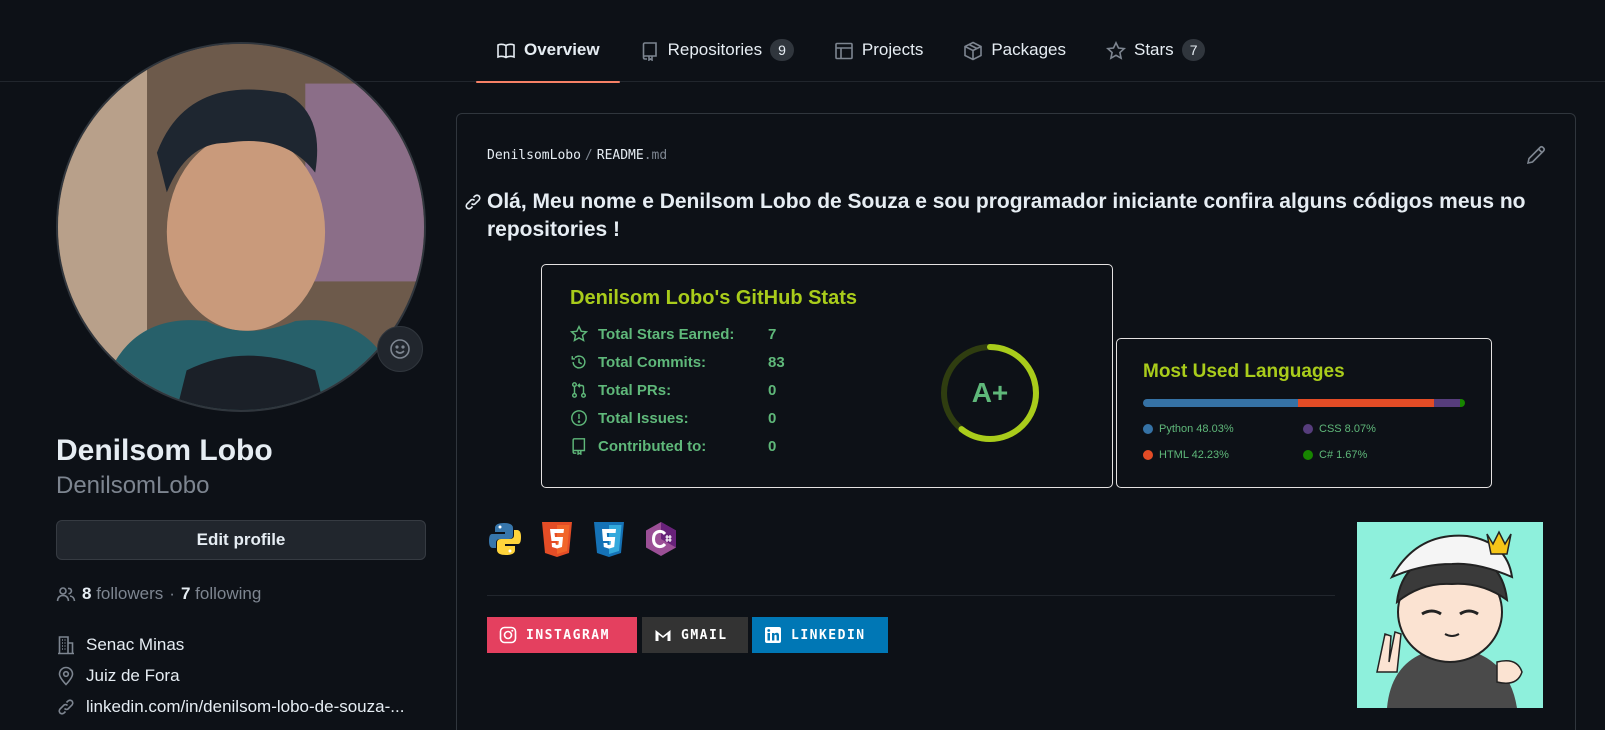 Image resolution: width=1605 pixels, height=730 pixels. Describe the element at coordinates (1193, 50) in the screenshot. I see `stars-count: 7` at that location.